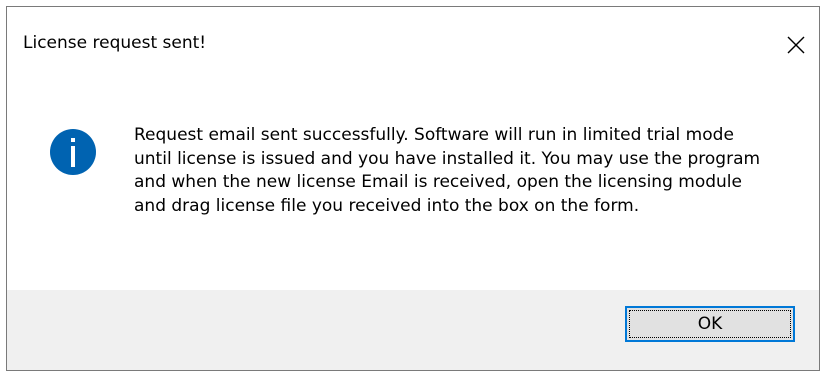 This screenshot has width=823, height=374. I want to click on close-button, so click(796, 45).